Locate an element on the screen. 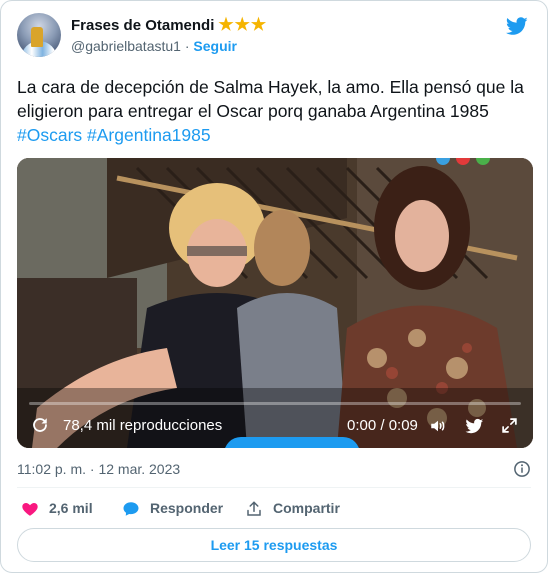  speech-bubble-icon is located at coordinates (131, 509).